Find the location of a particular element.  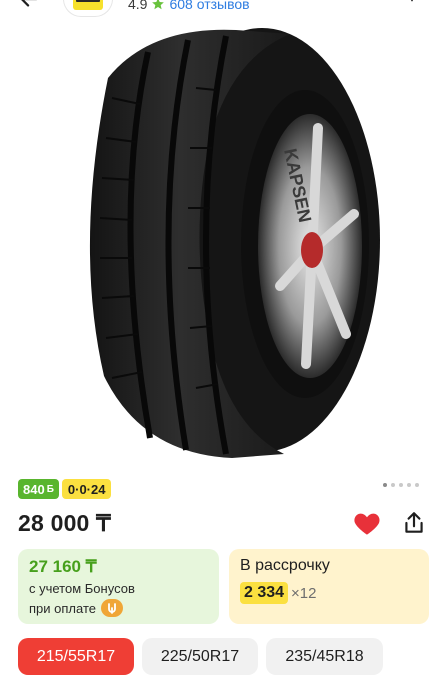

bonus-badge: 840 Б is located at coordinates (38, 489).